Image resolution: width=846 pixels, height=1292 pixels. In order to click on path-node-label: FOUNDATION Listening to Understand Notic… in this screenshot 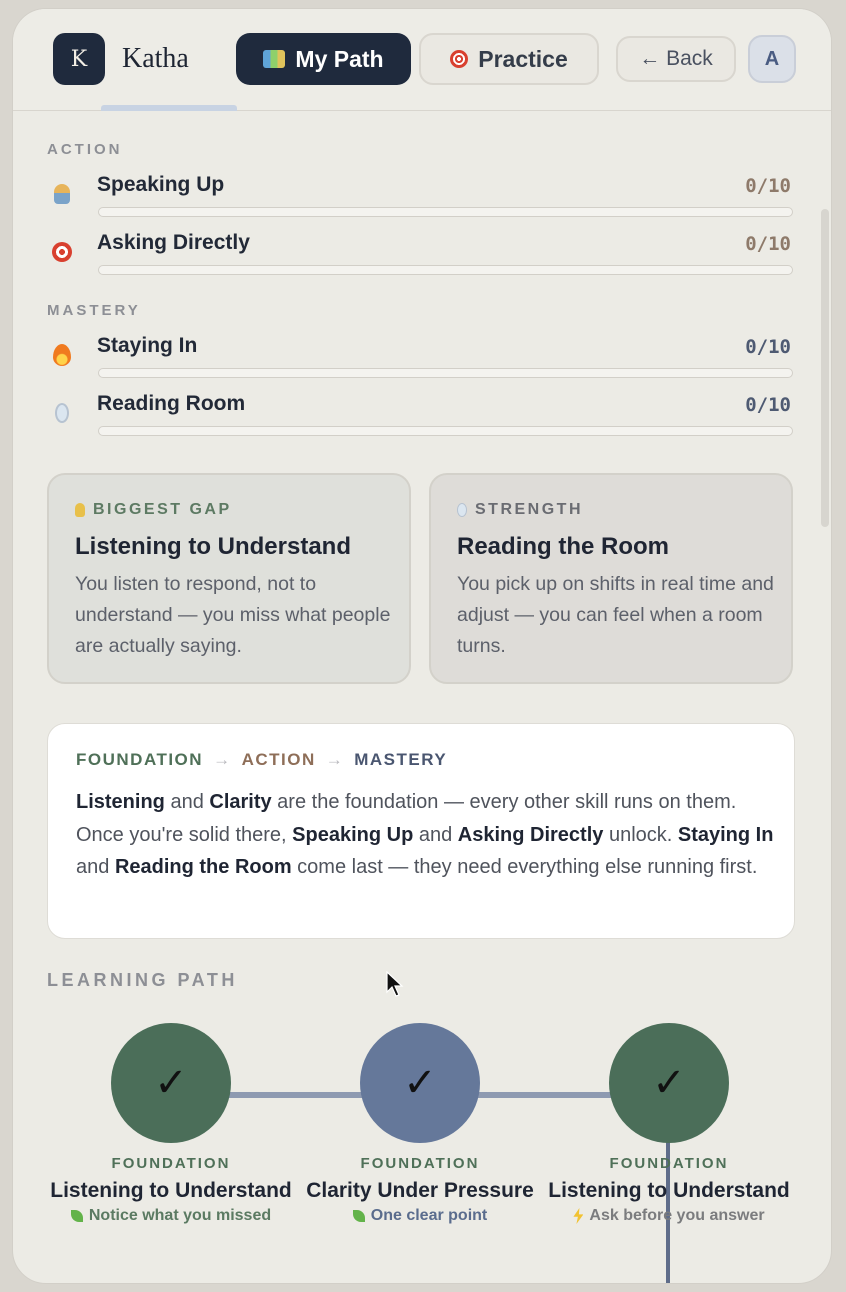, I will do `click(171, 1190)`.